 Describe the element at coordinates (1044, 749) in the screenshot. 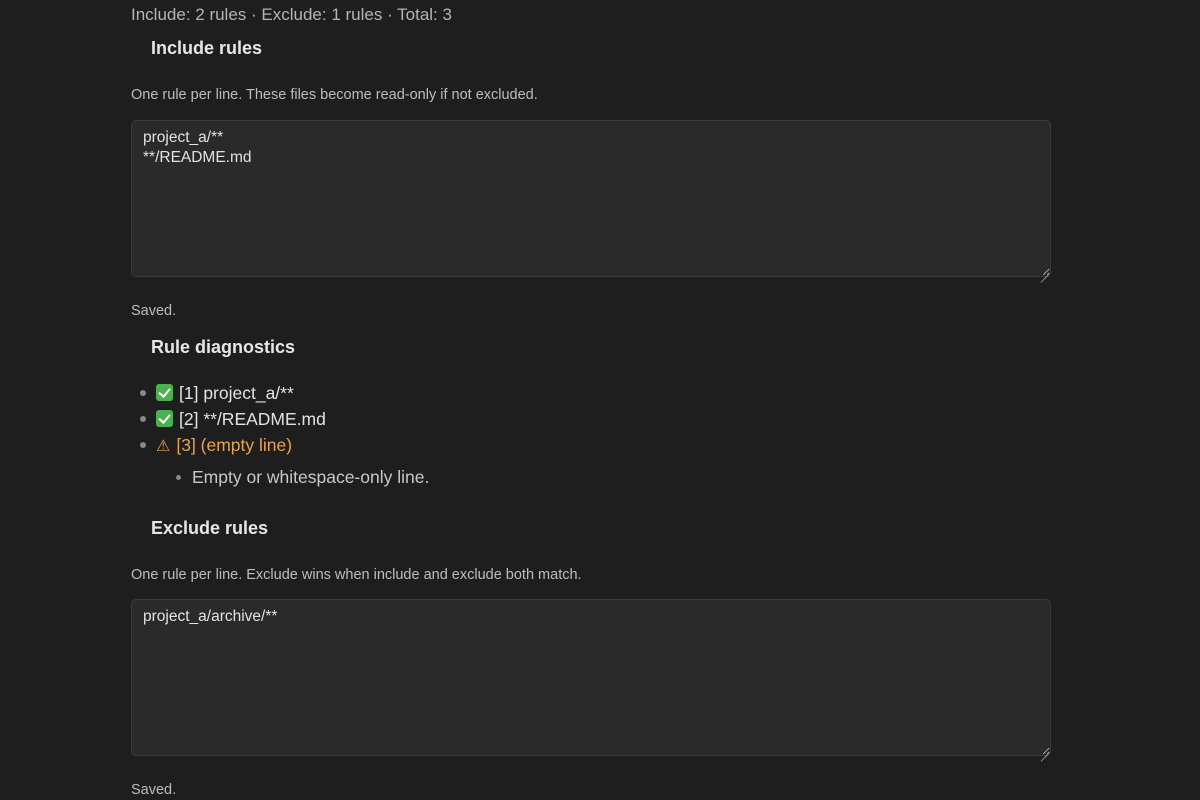

I see `exclude-resize-handle-icon` at that location.